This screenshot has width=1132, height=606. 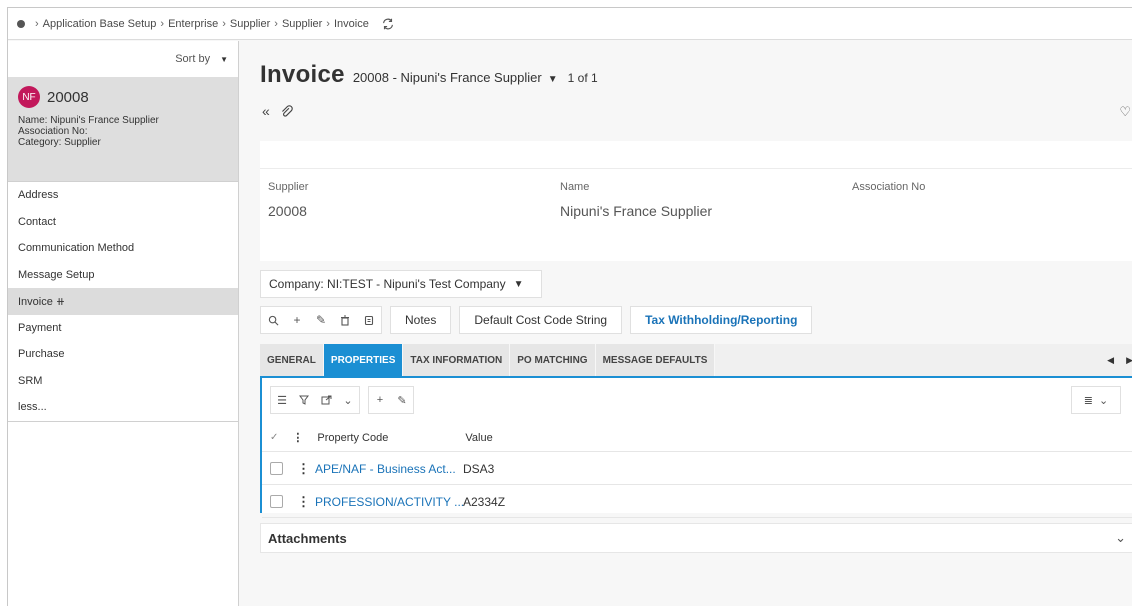 What do you see at coordinates (274, 437) in the screenshot?
I see `select-all-check-icon: ✓` at bounding box center [274, 437].